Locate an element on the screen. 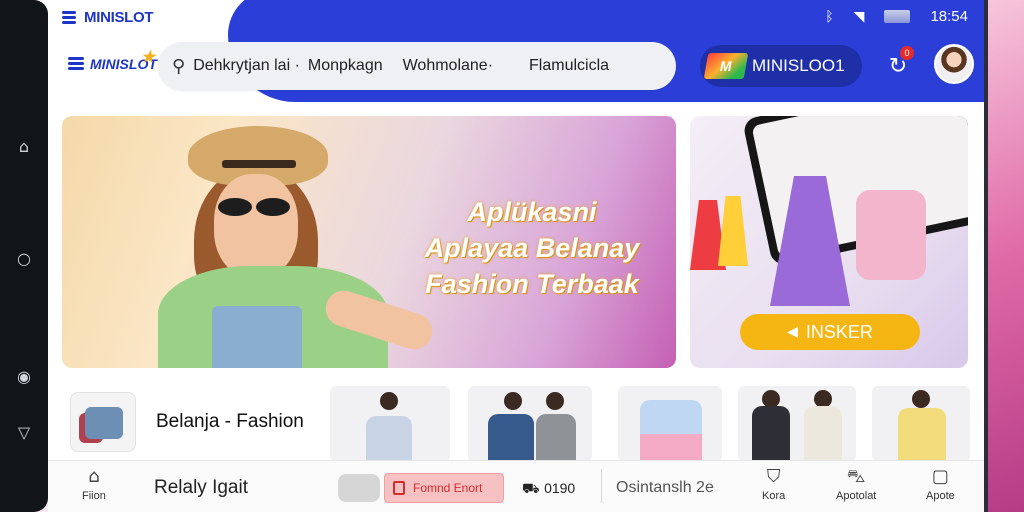 The width and height of the screenshot is (1024, 512). nav-label: Fiion is located at coordinates (94, 496).